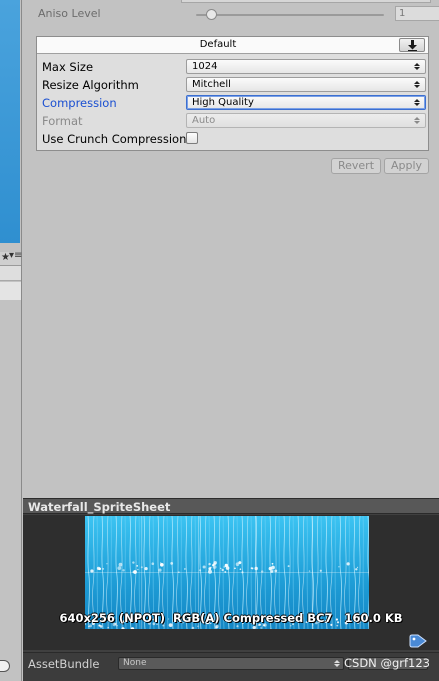  I want to click on format-value: Auto, so click(204, 120).